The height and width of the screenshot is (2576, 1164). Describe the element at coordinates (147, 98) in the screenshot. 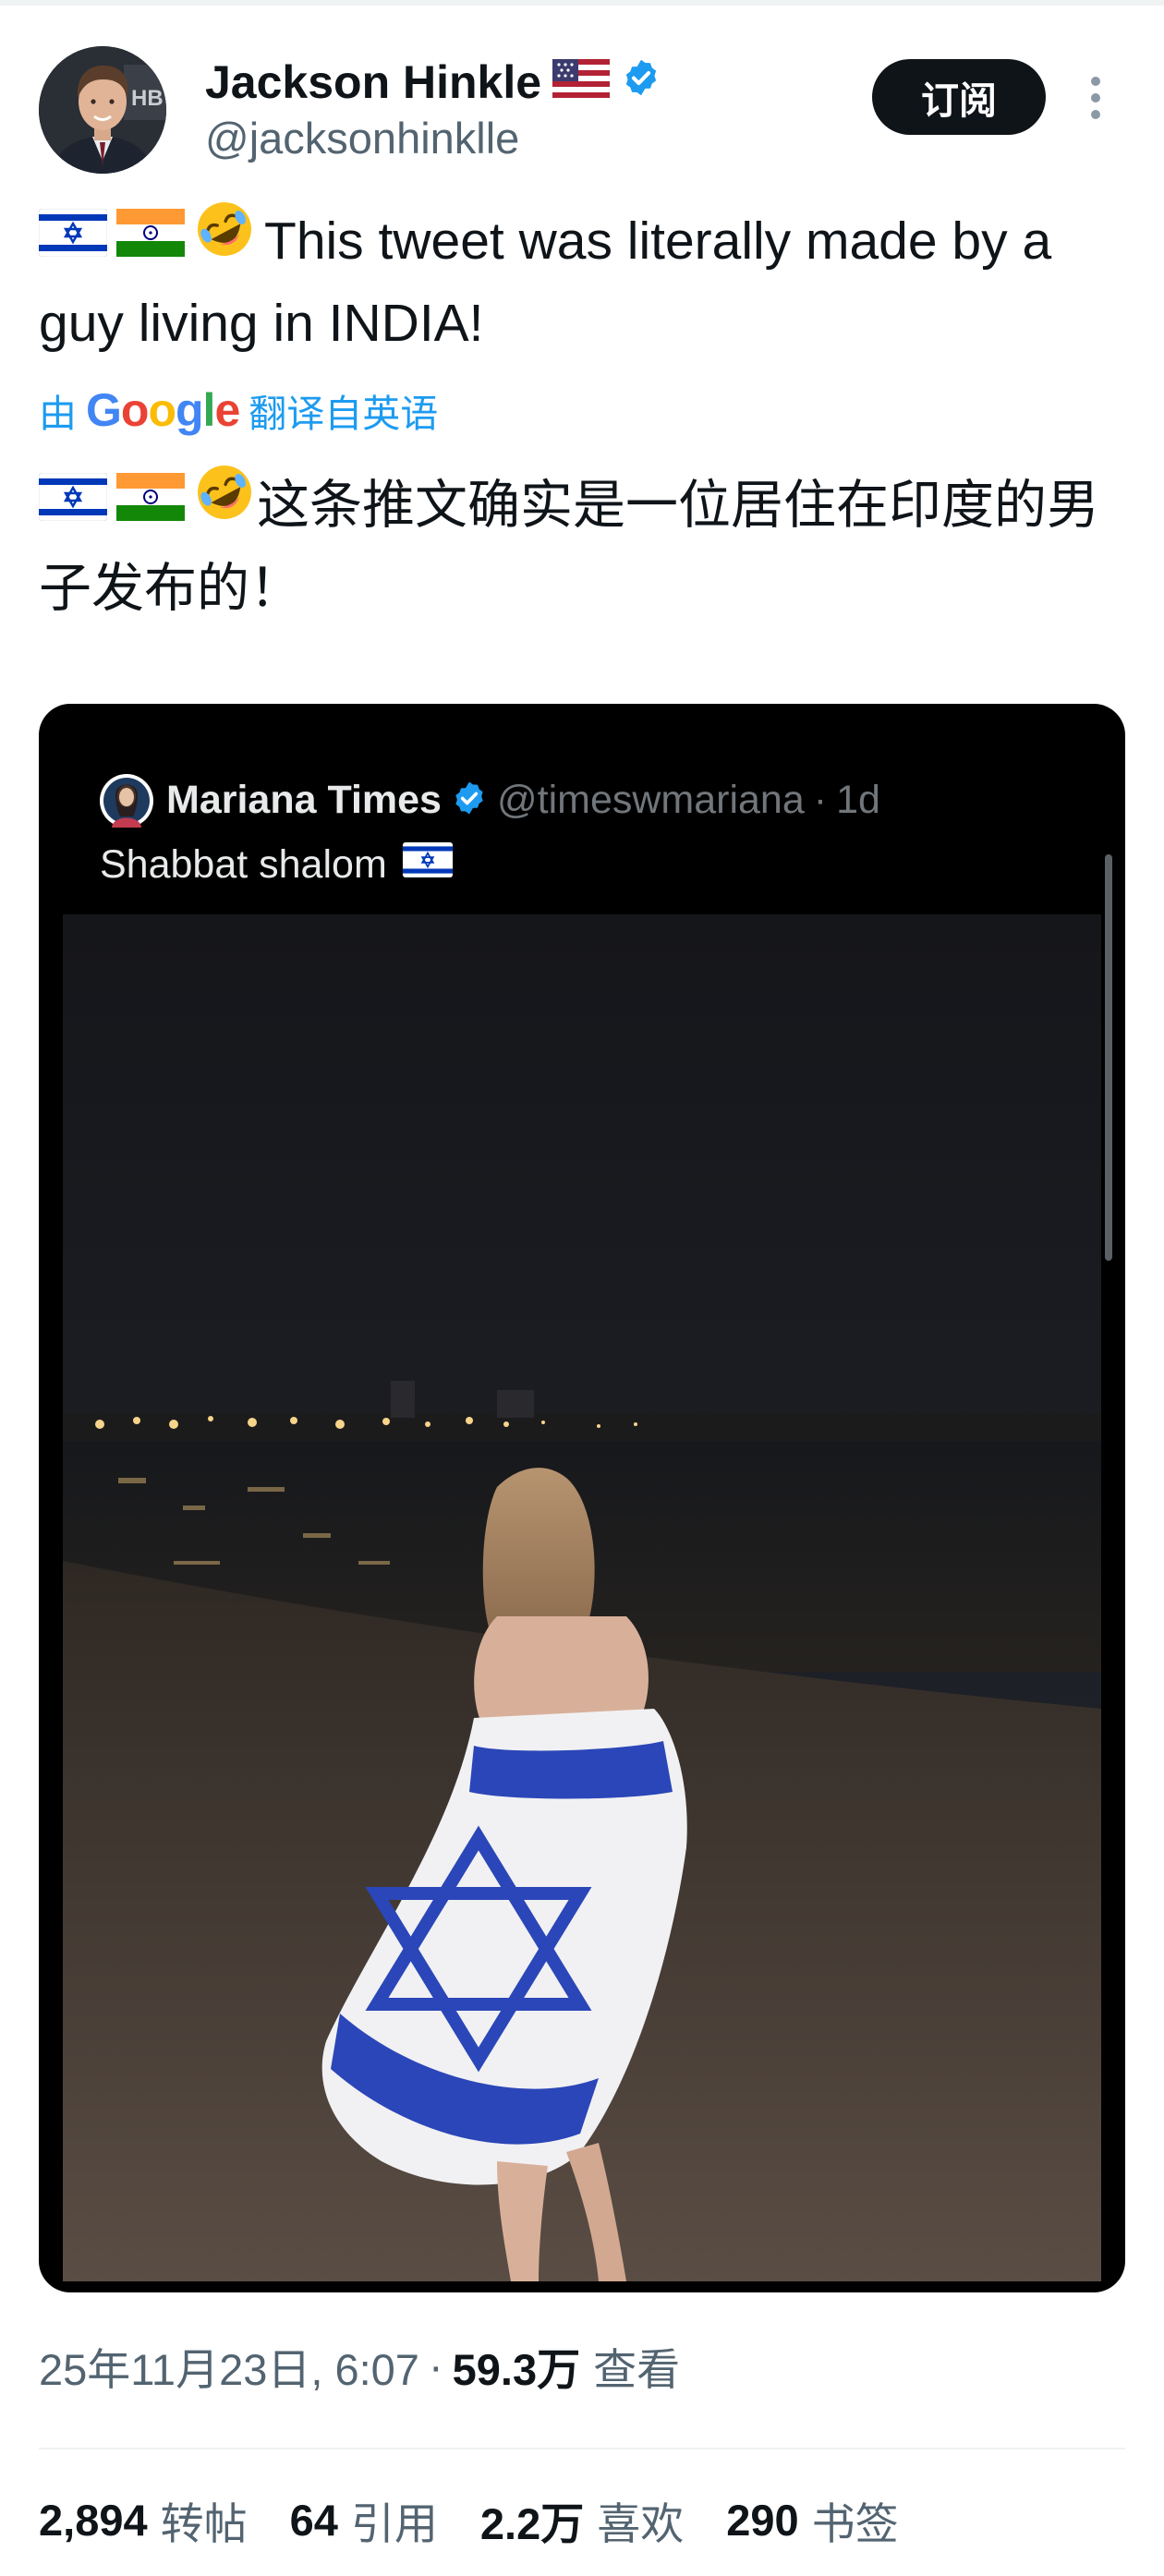

I see `svg-text: HB` at that location.